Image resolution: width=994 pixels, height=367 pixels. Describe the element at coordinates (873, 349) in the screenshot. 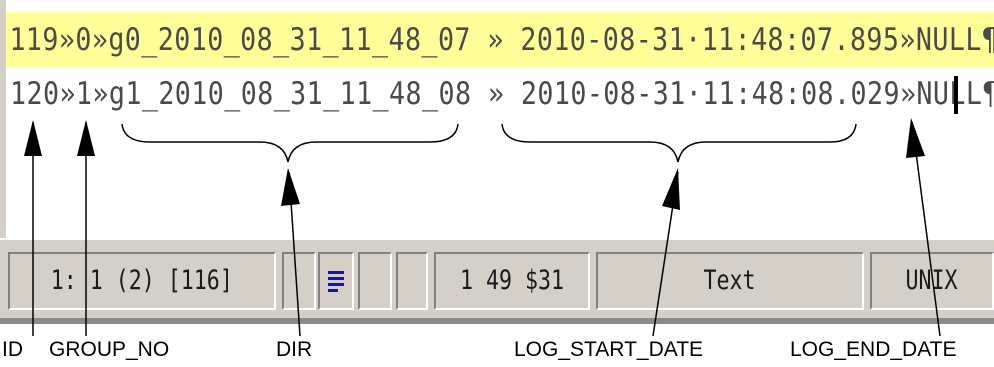

I see `label-log-end-date: LOG_END_DATE` at that location.